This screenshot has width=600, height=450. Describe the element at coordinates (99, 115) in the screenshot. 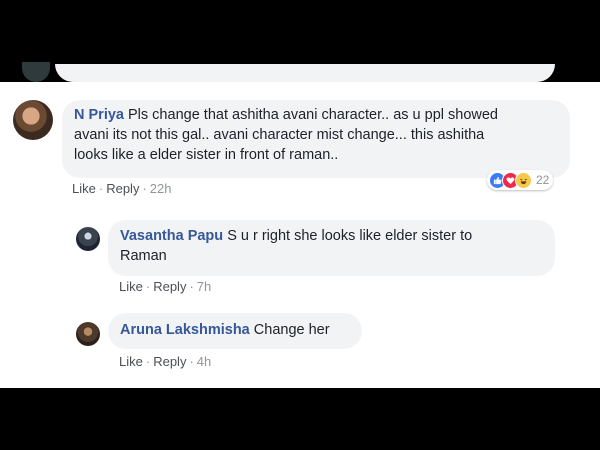

I see `comment-author: N Priya` at that location.